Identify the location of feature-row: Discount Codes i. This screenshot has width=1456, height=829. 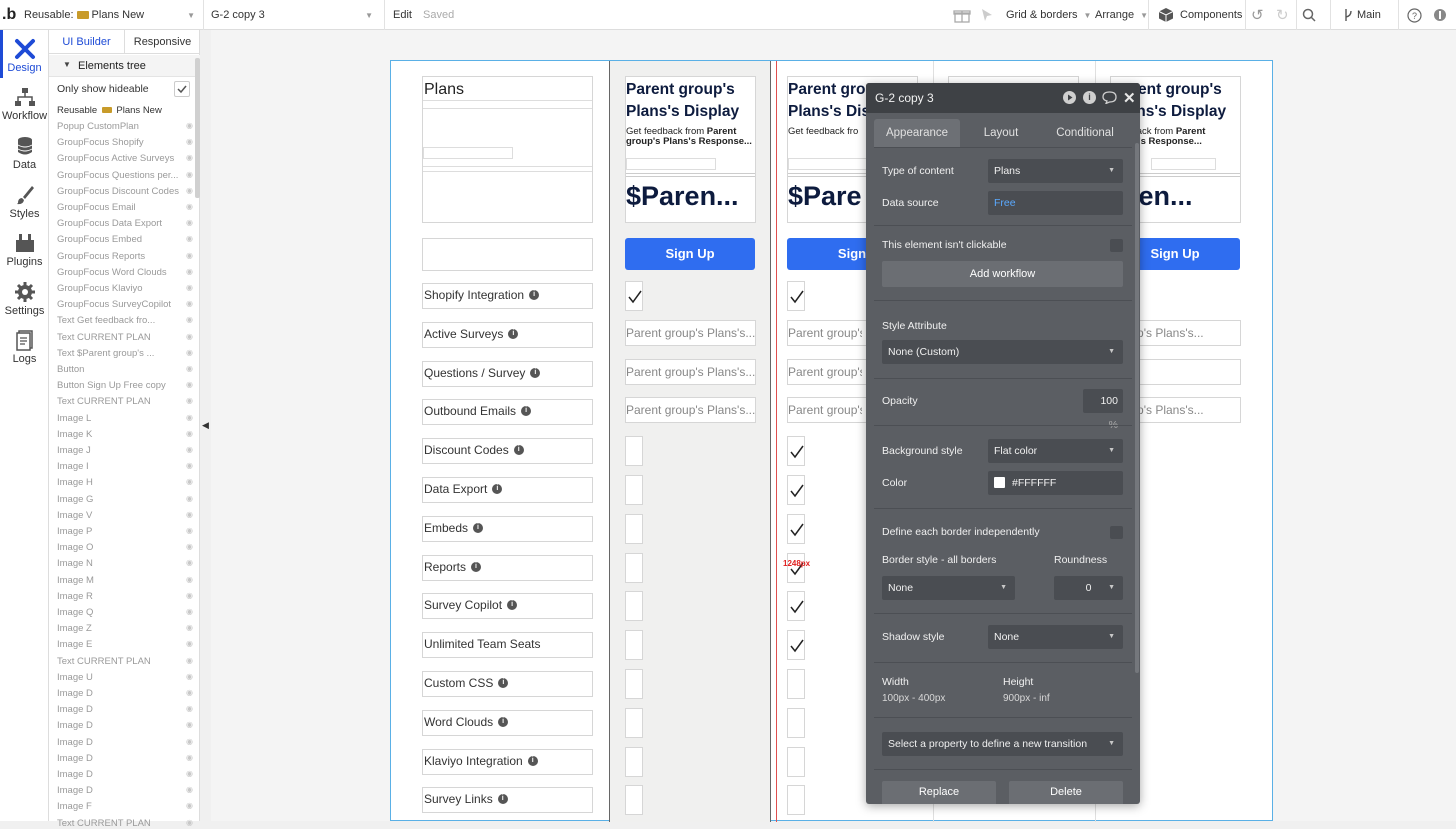
(507, 451).